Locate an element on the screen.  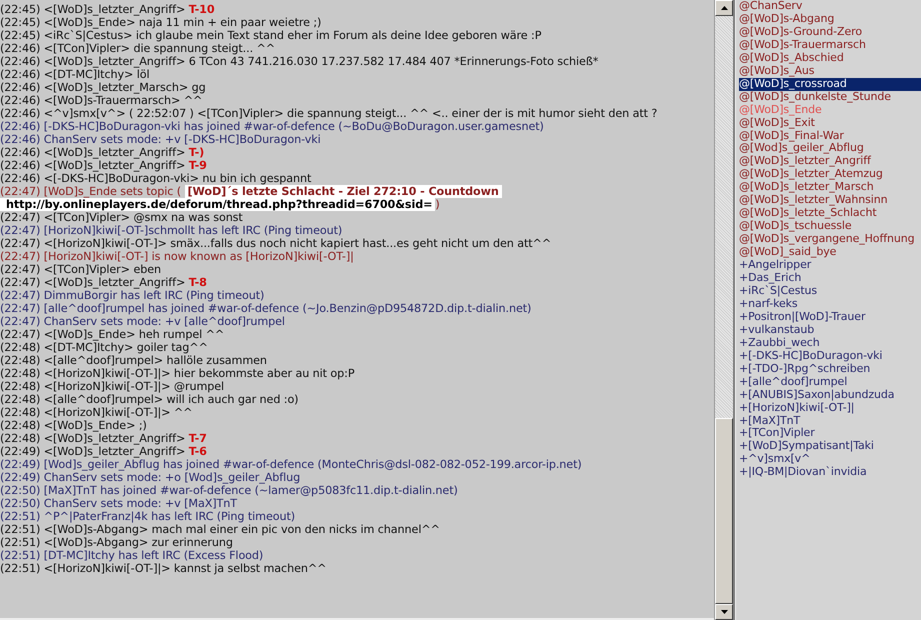
chat-line: (22:48) <[WoD]s_letzter_Angriff> T-7 is located at coordinates (104, 438).